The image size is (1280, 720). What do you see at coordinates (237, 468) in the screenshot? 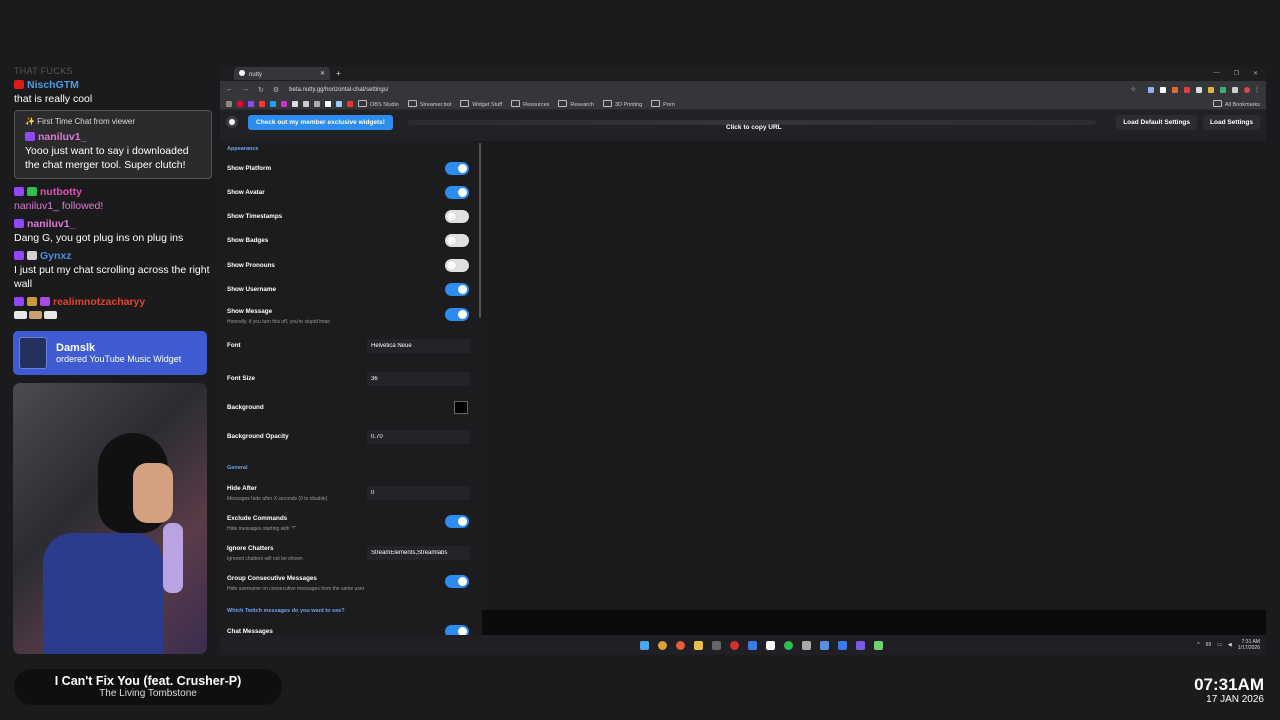
I see `section-general: General` at bounding box center [237, 468].